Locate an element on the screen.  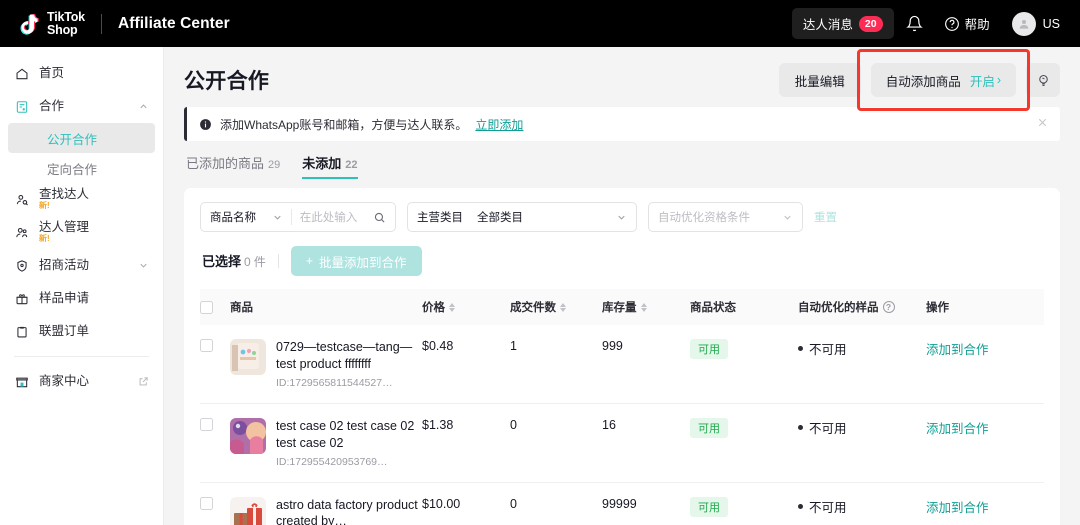
brand-logo: TikTok Shop is located at coordinates (49, 24).